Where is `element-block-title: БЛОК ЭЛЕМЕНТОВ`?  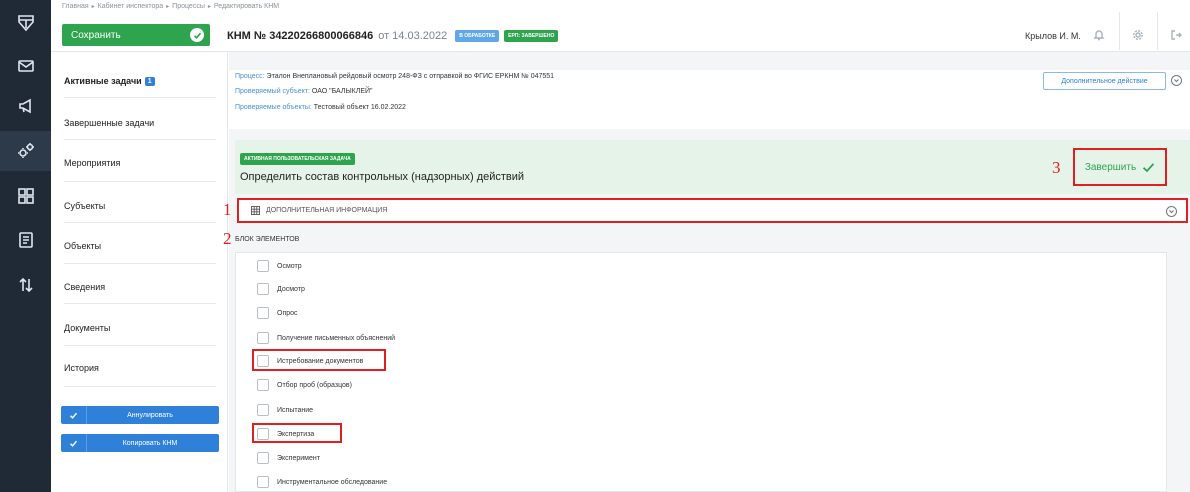
element-block-title: БЛОК ЭЛЕМЕНТОВ is located at coordinates (267, 239).